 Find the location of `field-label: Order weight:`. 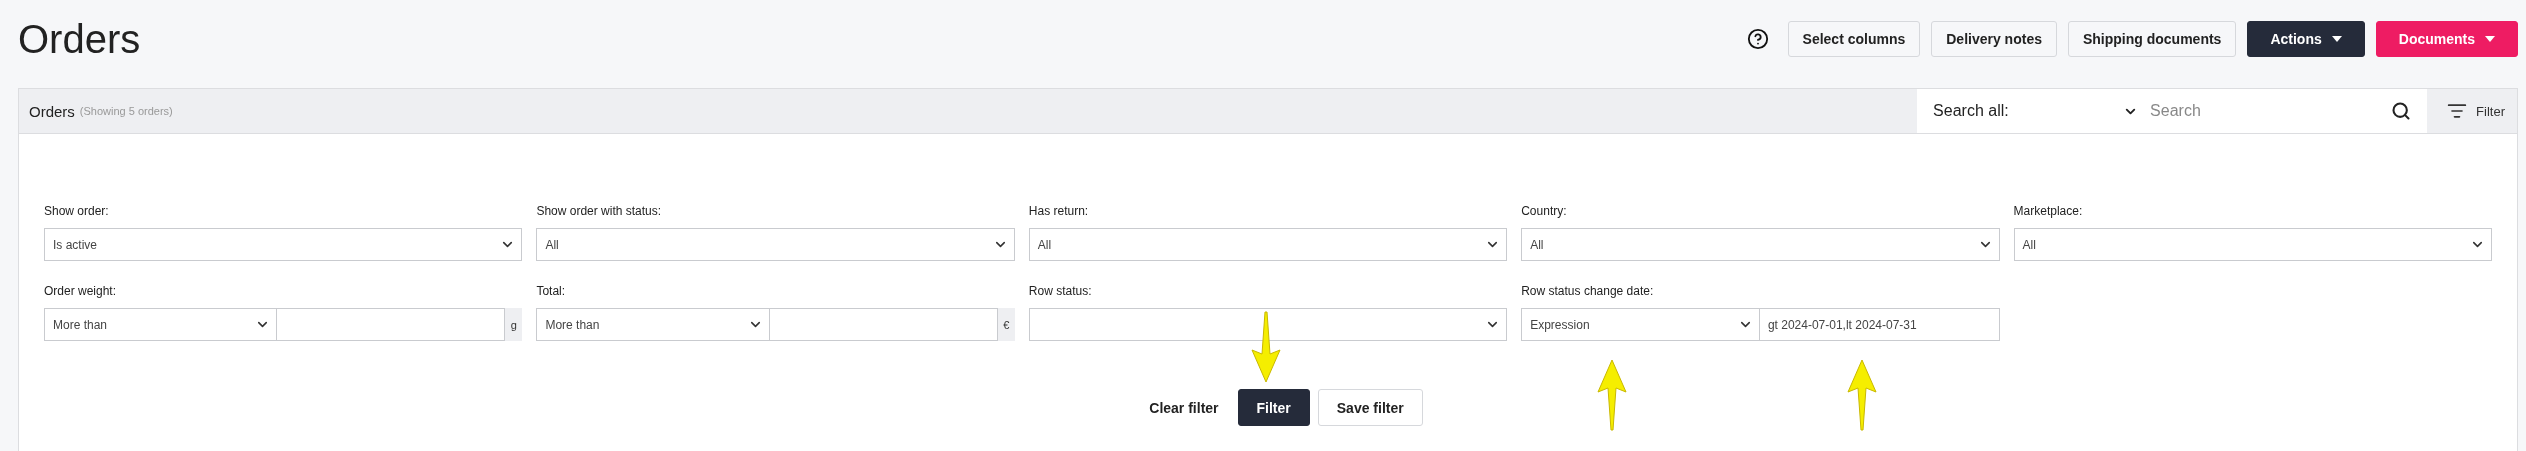

field-label: Order weight: is located at coordinates (81, 291).